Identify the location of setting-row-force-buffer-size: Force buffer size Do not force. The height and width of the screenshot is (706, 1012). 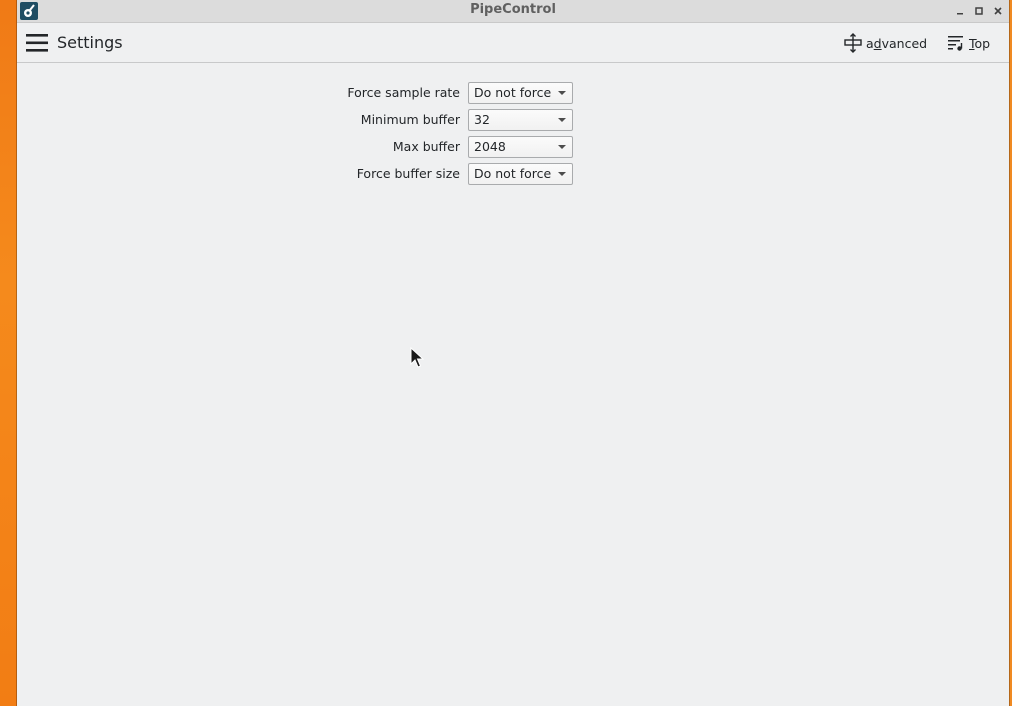
(513, 174).